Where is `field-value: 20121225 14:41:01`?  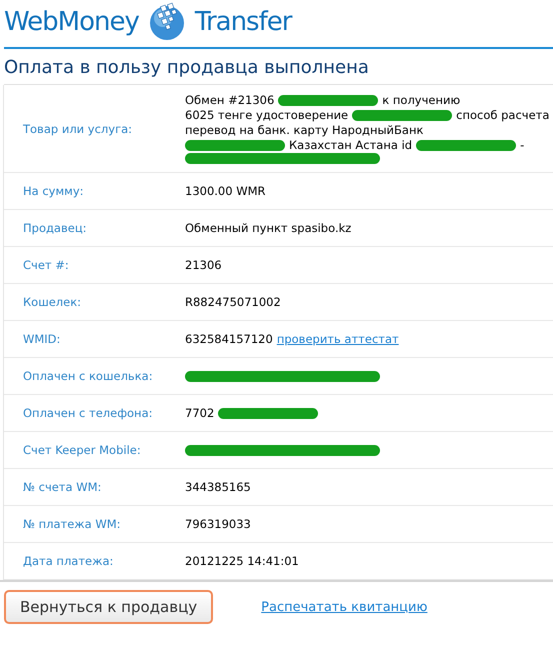
field-value: 20121225 14:41:01 is located at coordinates (242, 561).